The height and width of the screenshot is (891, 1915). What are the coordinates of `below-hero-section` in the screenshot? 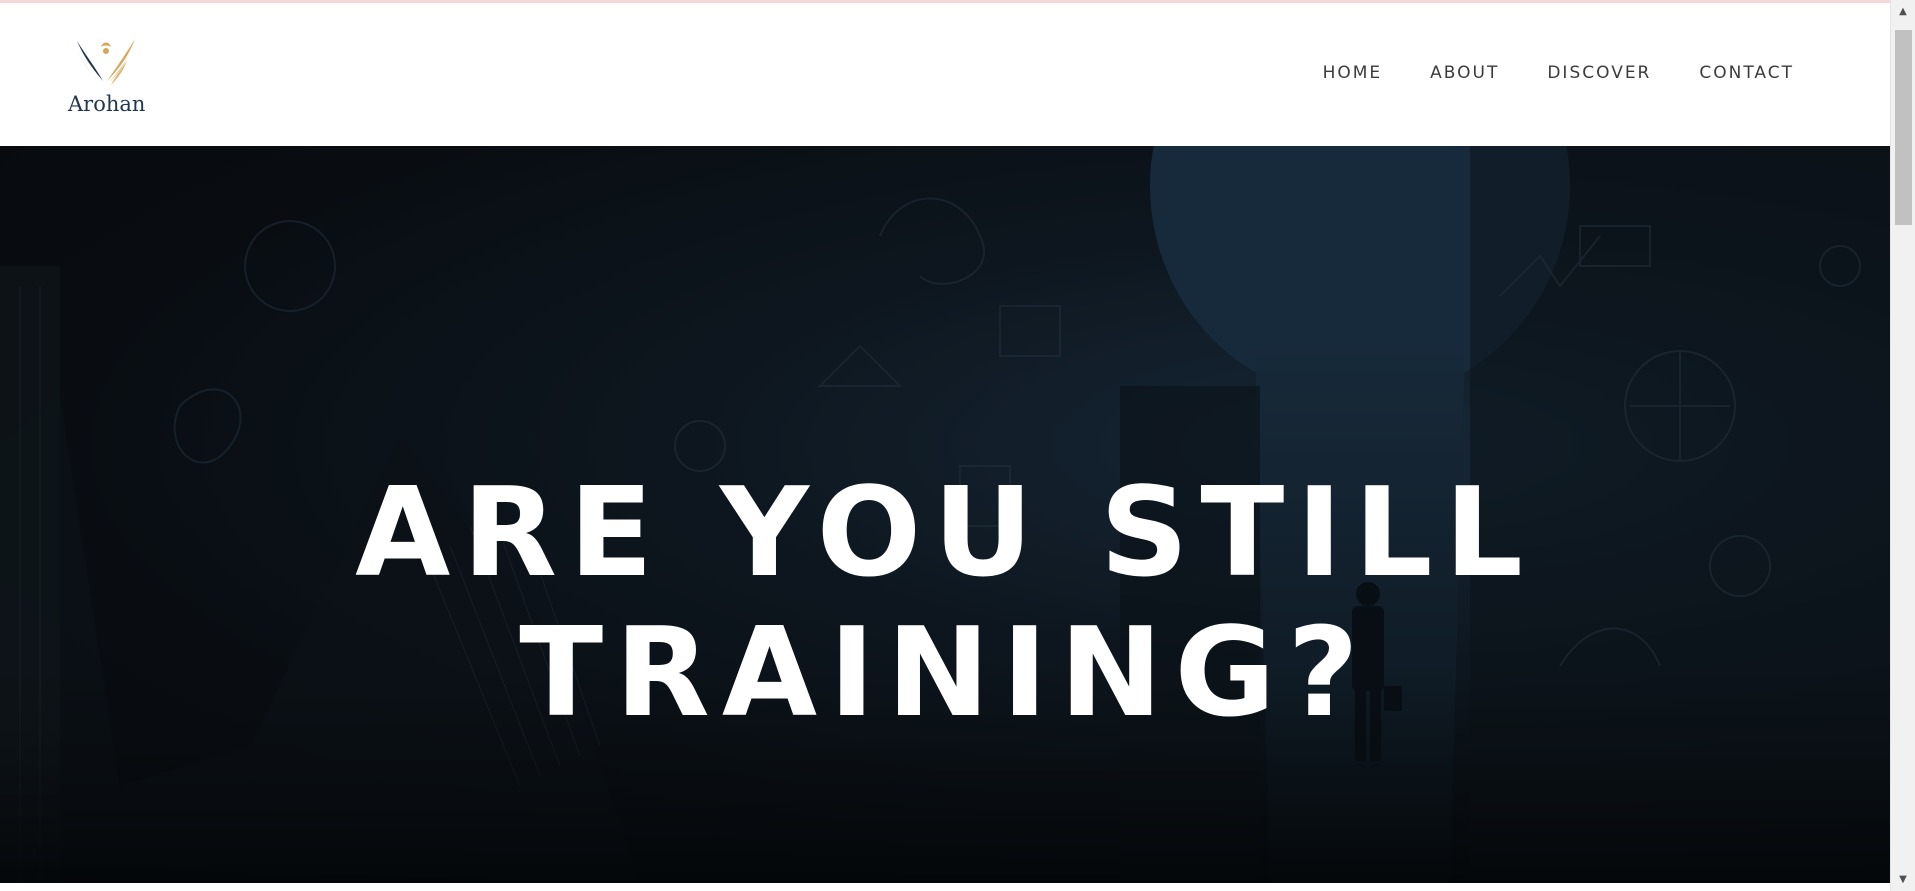 It's located at (945, 887).